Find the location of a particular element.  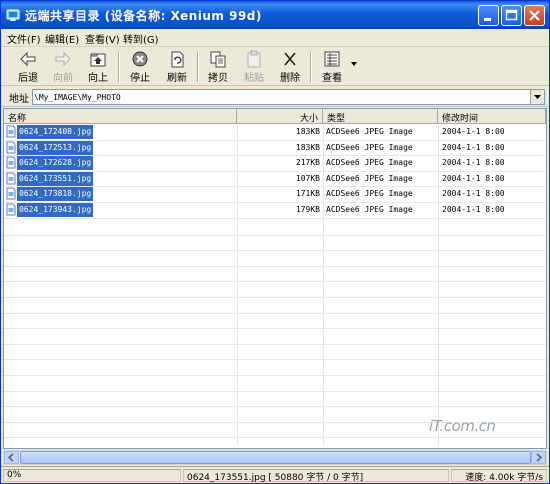

horizontal-scrollbar is located at coordinates (275, 457).